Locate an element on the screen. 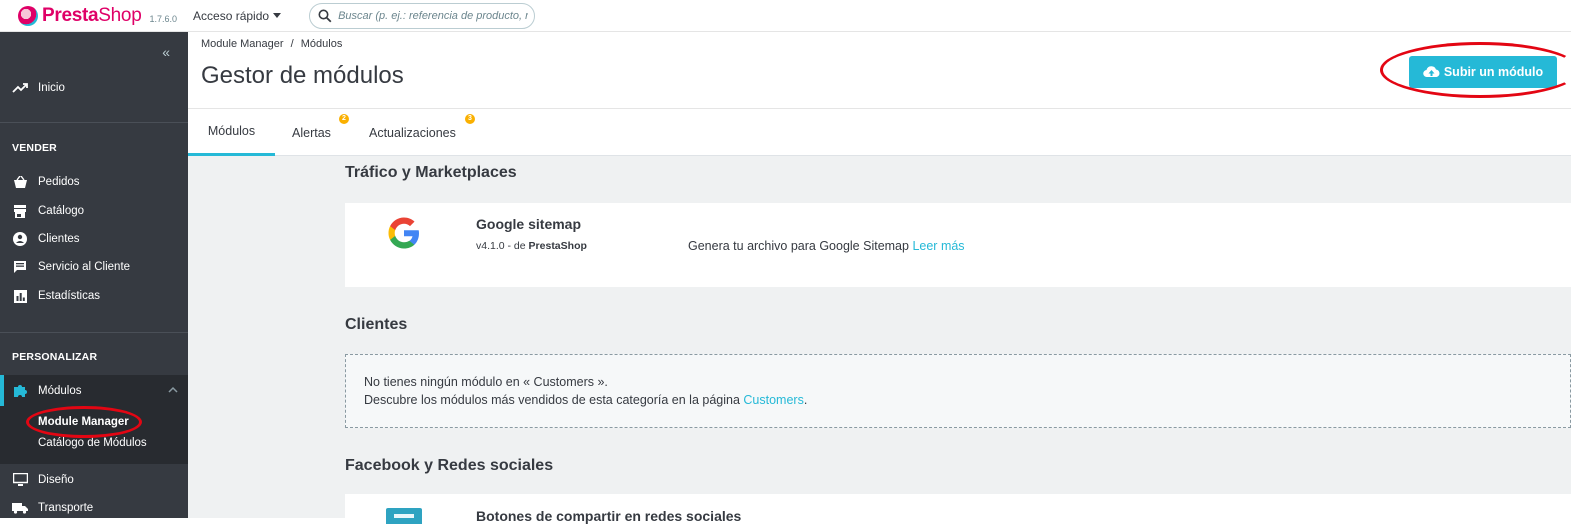  module-author: PrestaShop is located at coordinates (557, 246).